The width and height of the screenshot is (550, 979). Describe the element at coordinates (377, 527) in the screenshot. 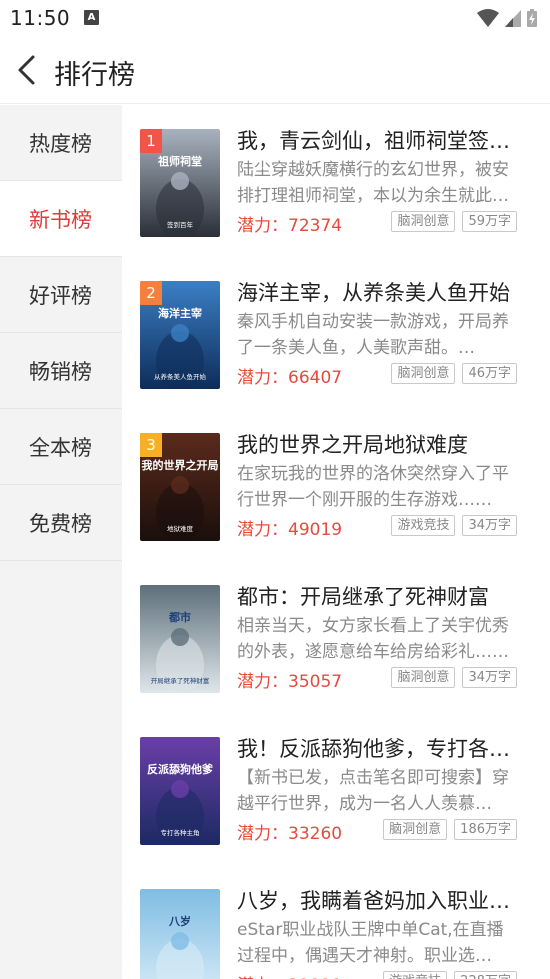

I see `book-meta: 潜力：49019 游戏竞技 34万字` at that location.